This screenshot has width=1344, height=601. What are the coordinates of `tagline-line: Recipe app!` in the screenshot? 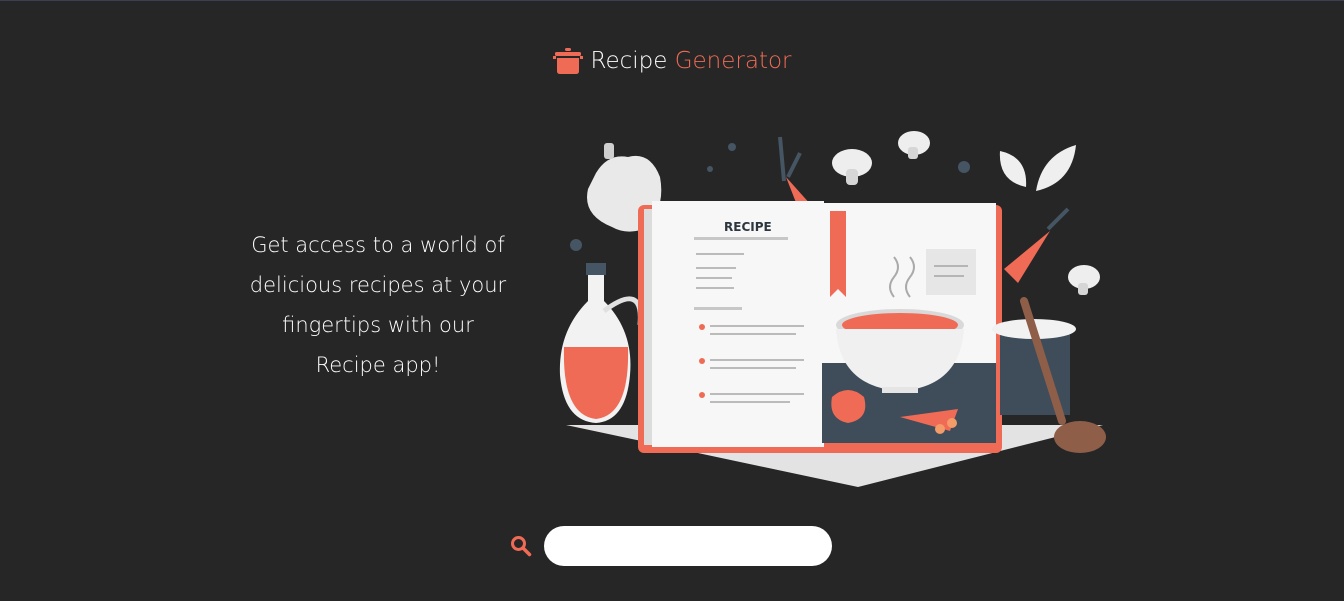 It's located at (378, 365).